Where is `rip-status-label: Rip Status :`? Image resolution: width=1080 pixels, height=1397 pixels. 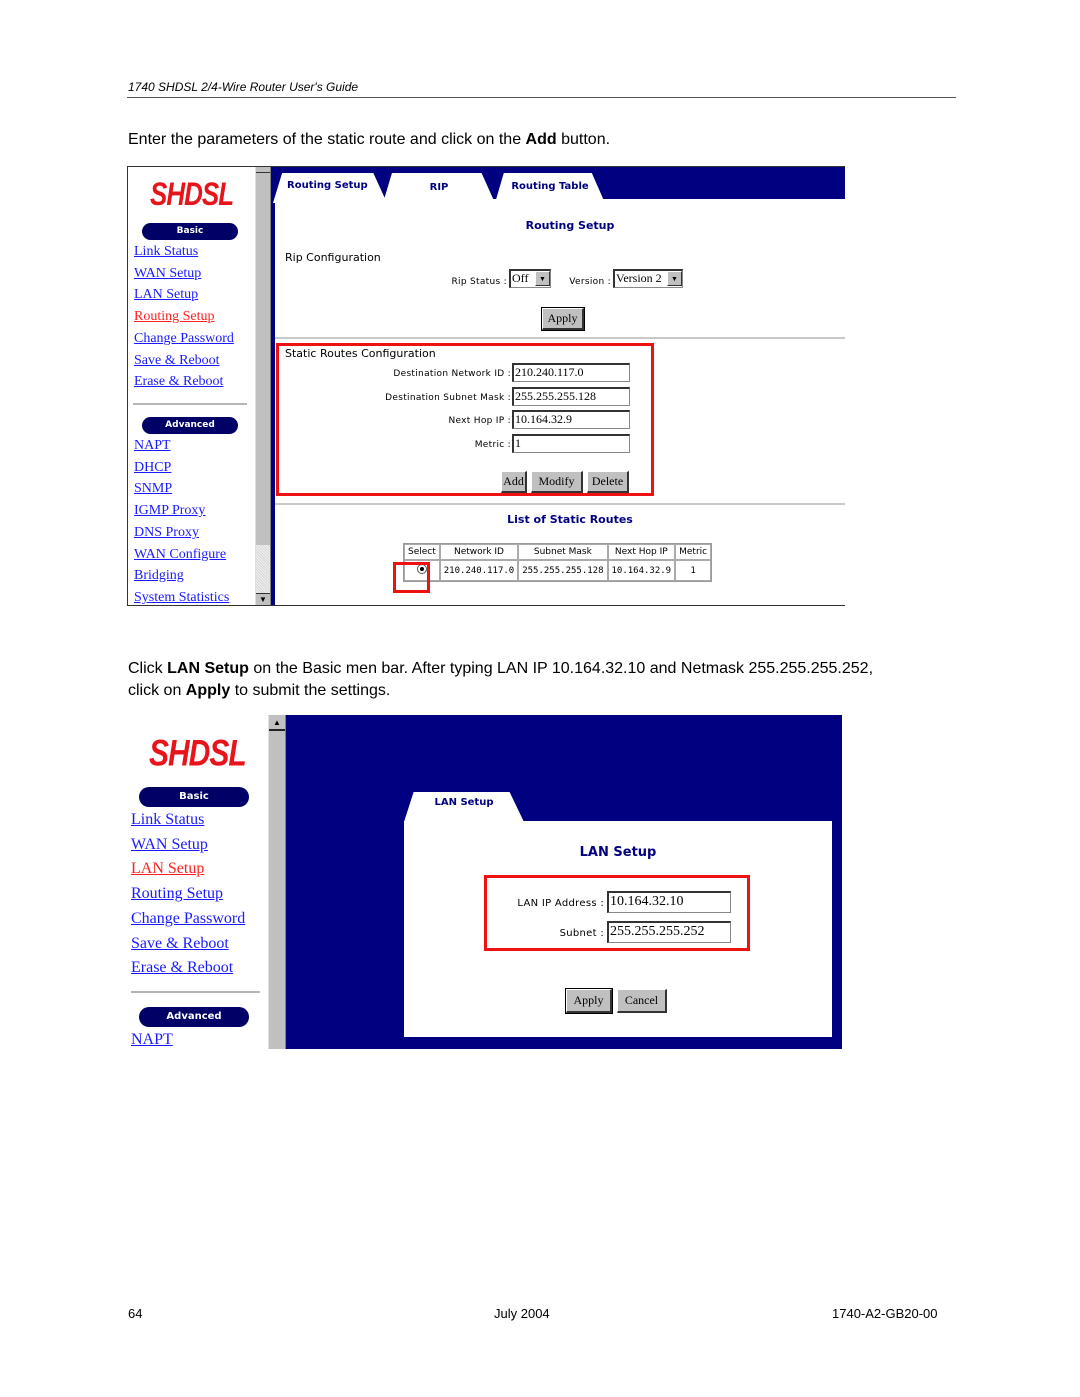
rip-status-label: Rip Status : is located at coordinates (479, 282).